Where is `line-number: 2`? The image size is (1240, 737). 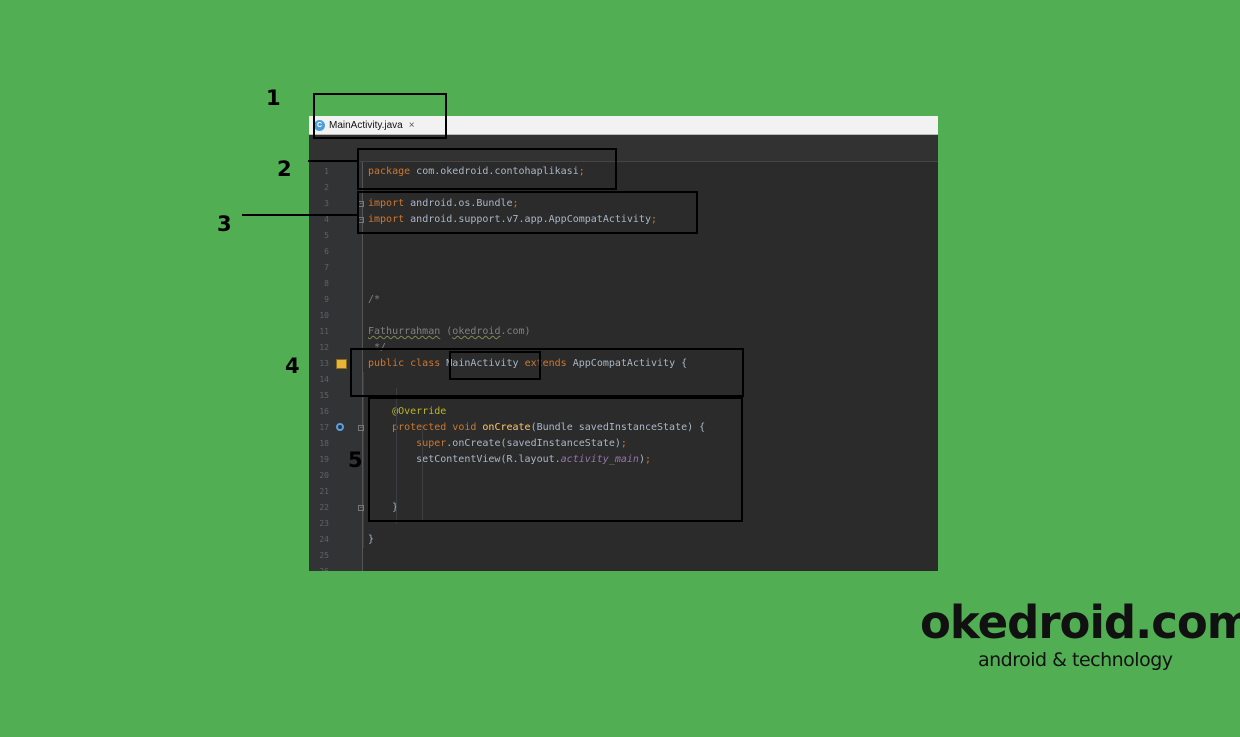
line-number: 2 is located at coordinates (326, 187).